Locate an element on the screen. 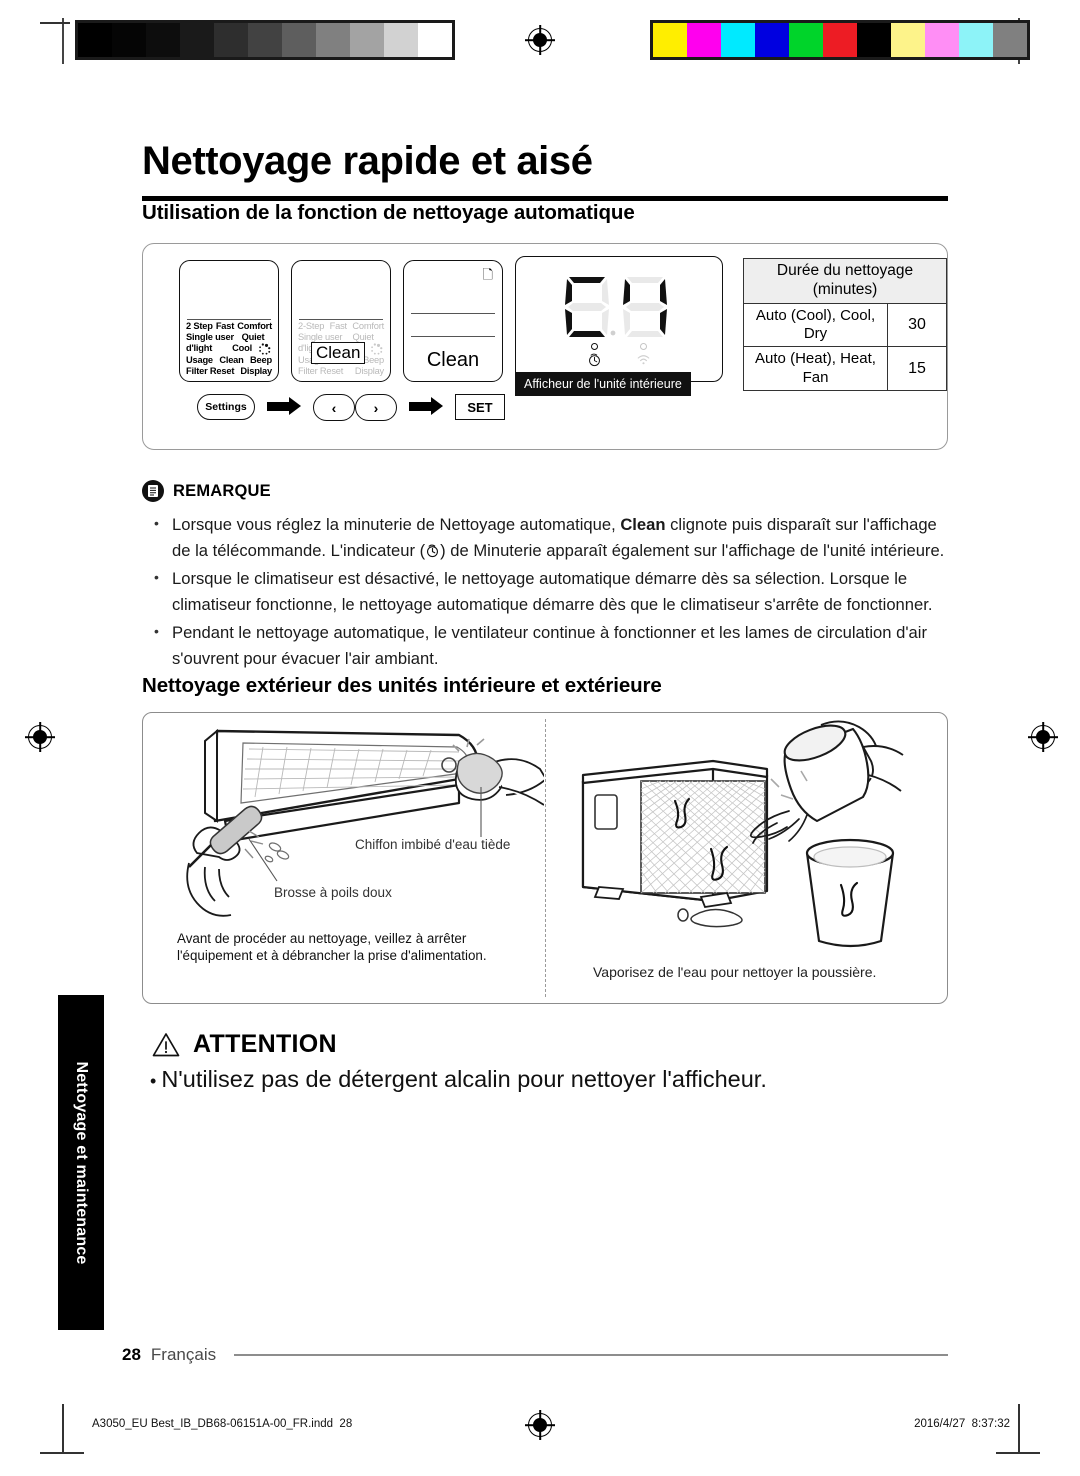  table-cell-mode: Auto (Heat), Heat, Fan is located at coordinates (815, 368).